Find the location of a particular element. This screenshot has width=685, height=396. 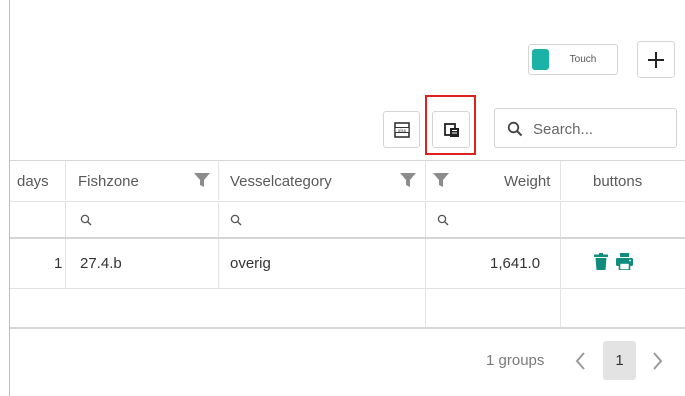

chevron-right-icon is located at coordinates (658, 361).